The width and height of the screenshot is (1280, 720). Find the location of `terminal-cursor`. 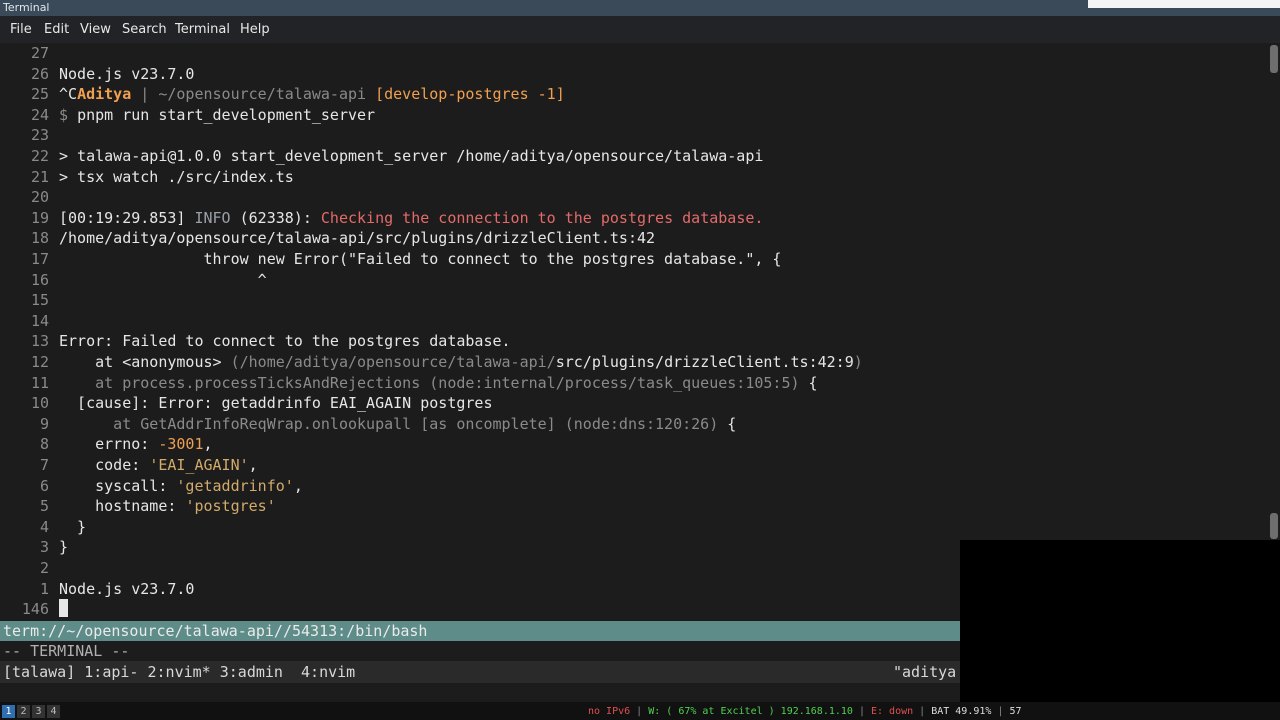

terminal-cursor is located at coordinates (63, 608).